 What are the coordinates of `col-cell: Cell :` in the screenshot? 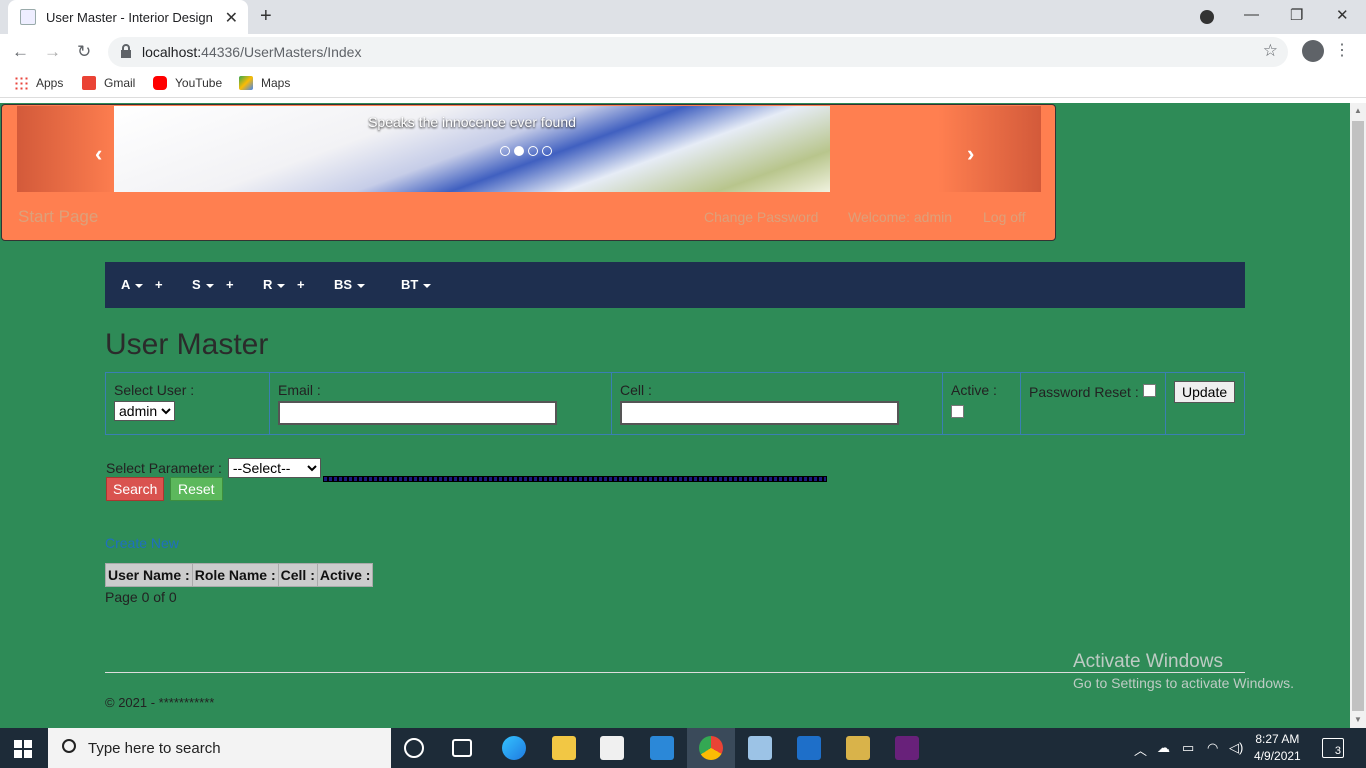 It's located at (298, 575).